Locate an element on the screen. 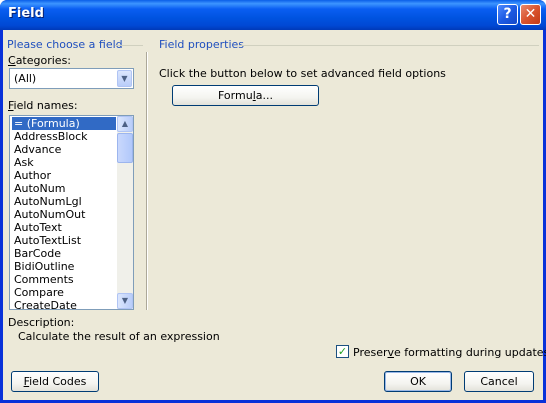  list-item: Comments is located at coordinates (64, 279).